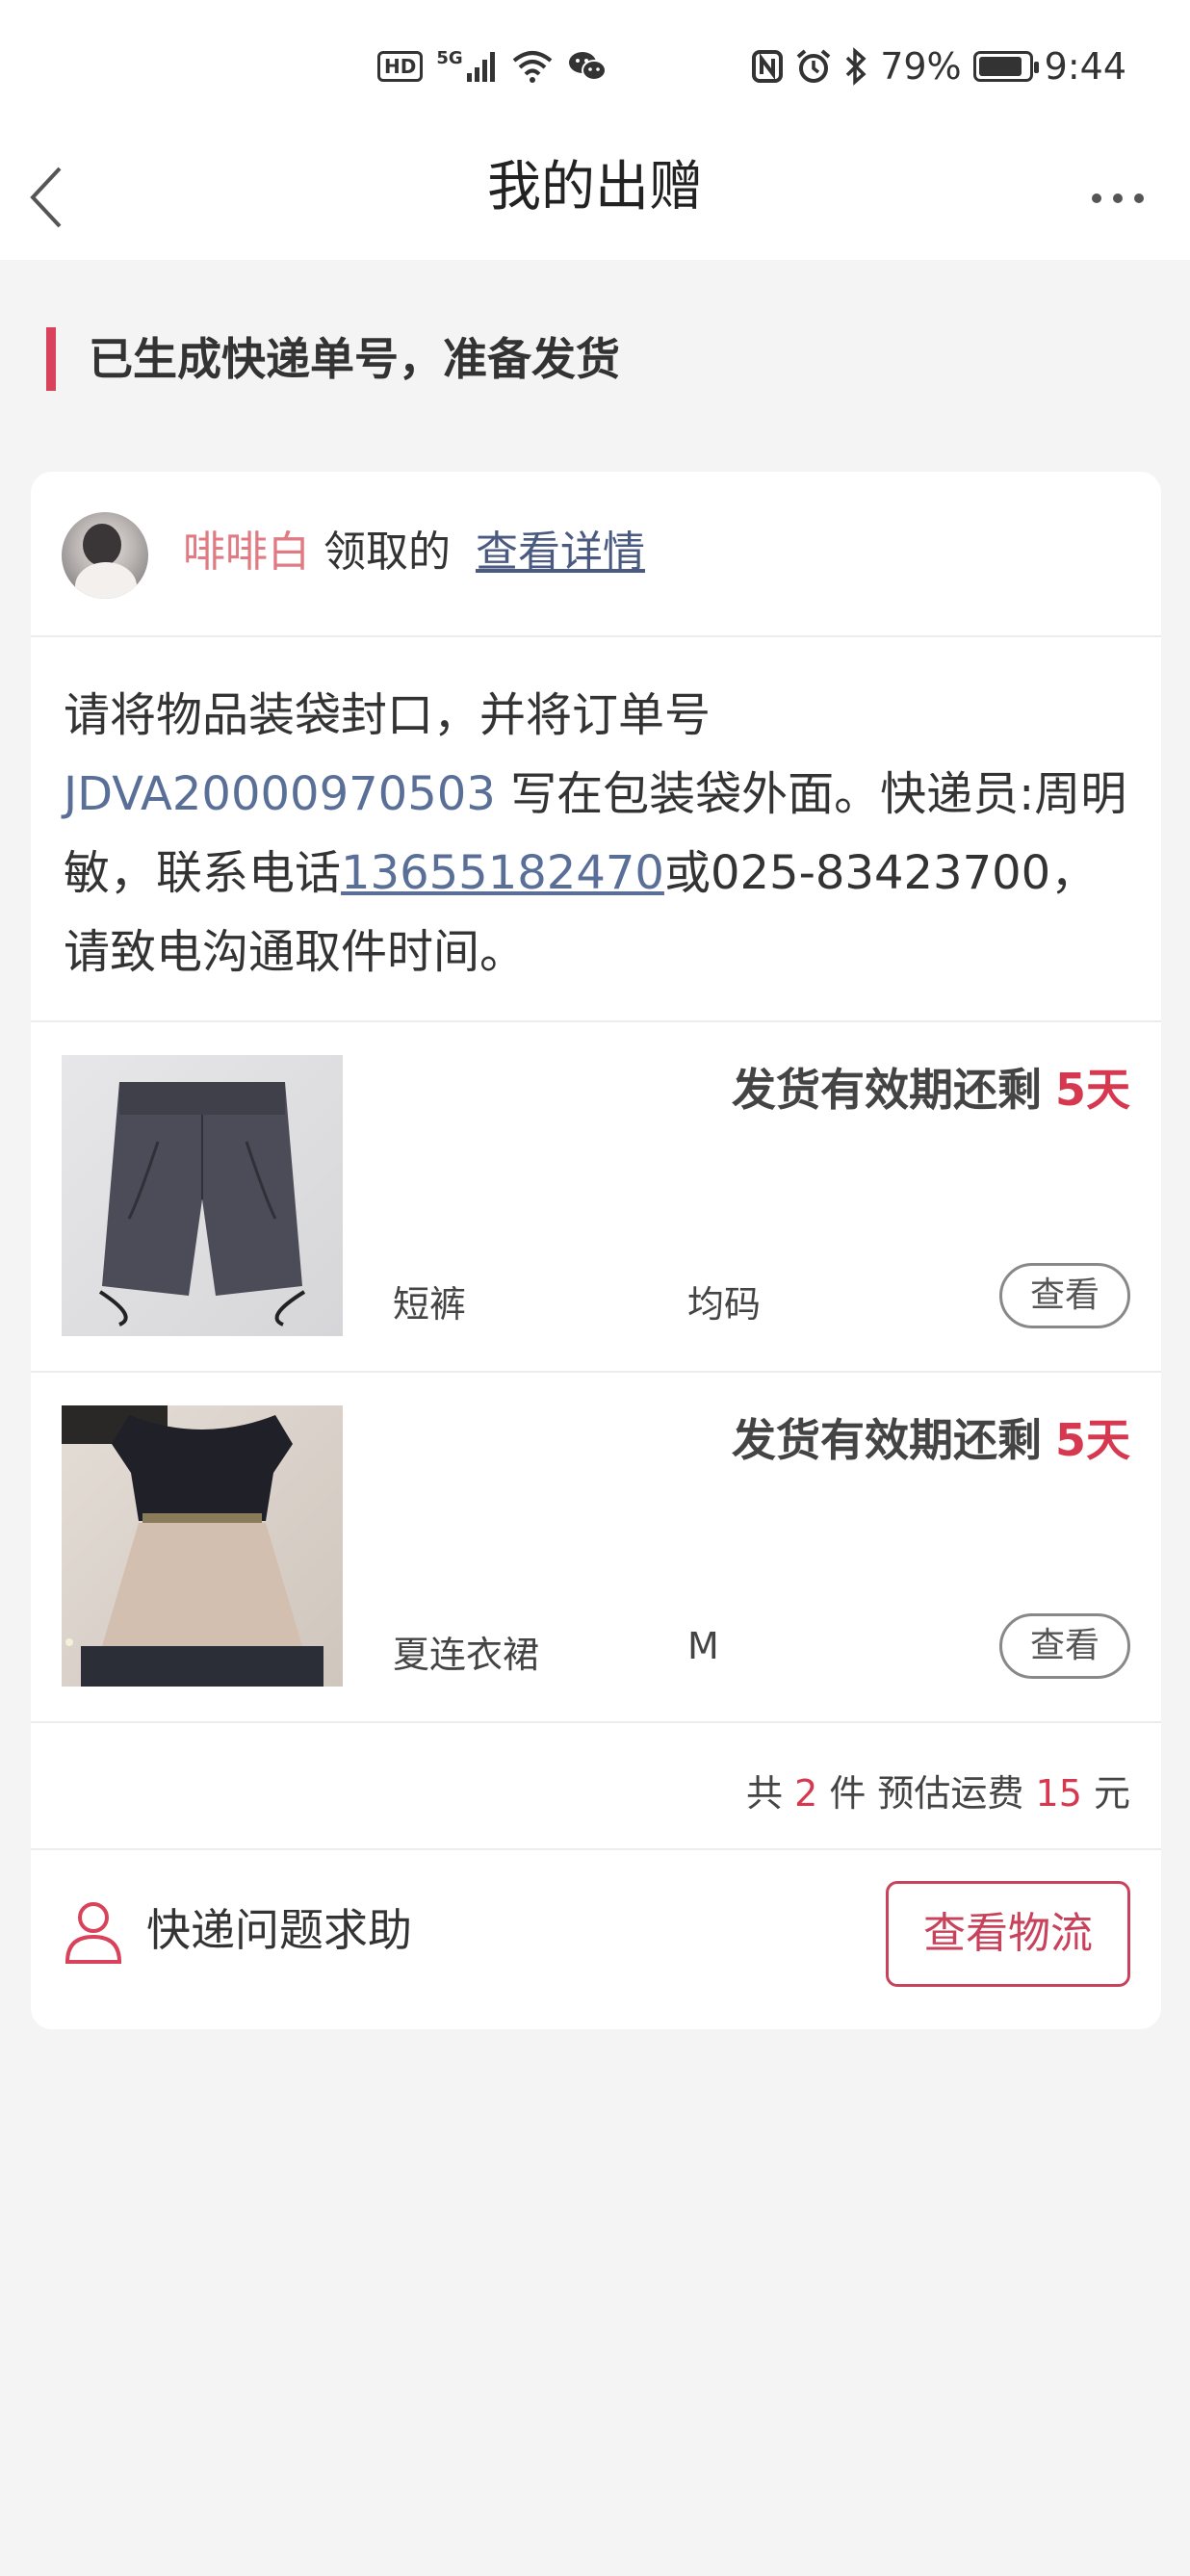  I want to click on shorts-image, so click(202, 1205).